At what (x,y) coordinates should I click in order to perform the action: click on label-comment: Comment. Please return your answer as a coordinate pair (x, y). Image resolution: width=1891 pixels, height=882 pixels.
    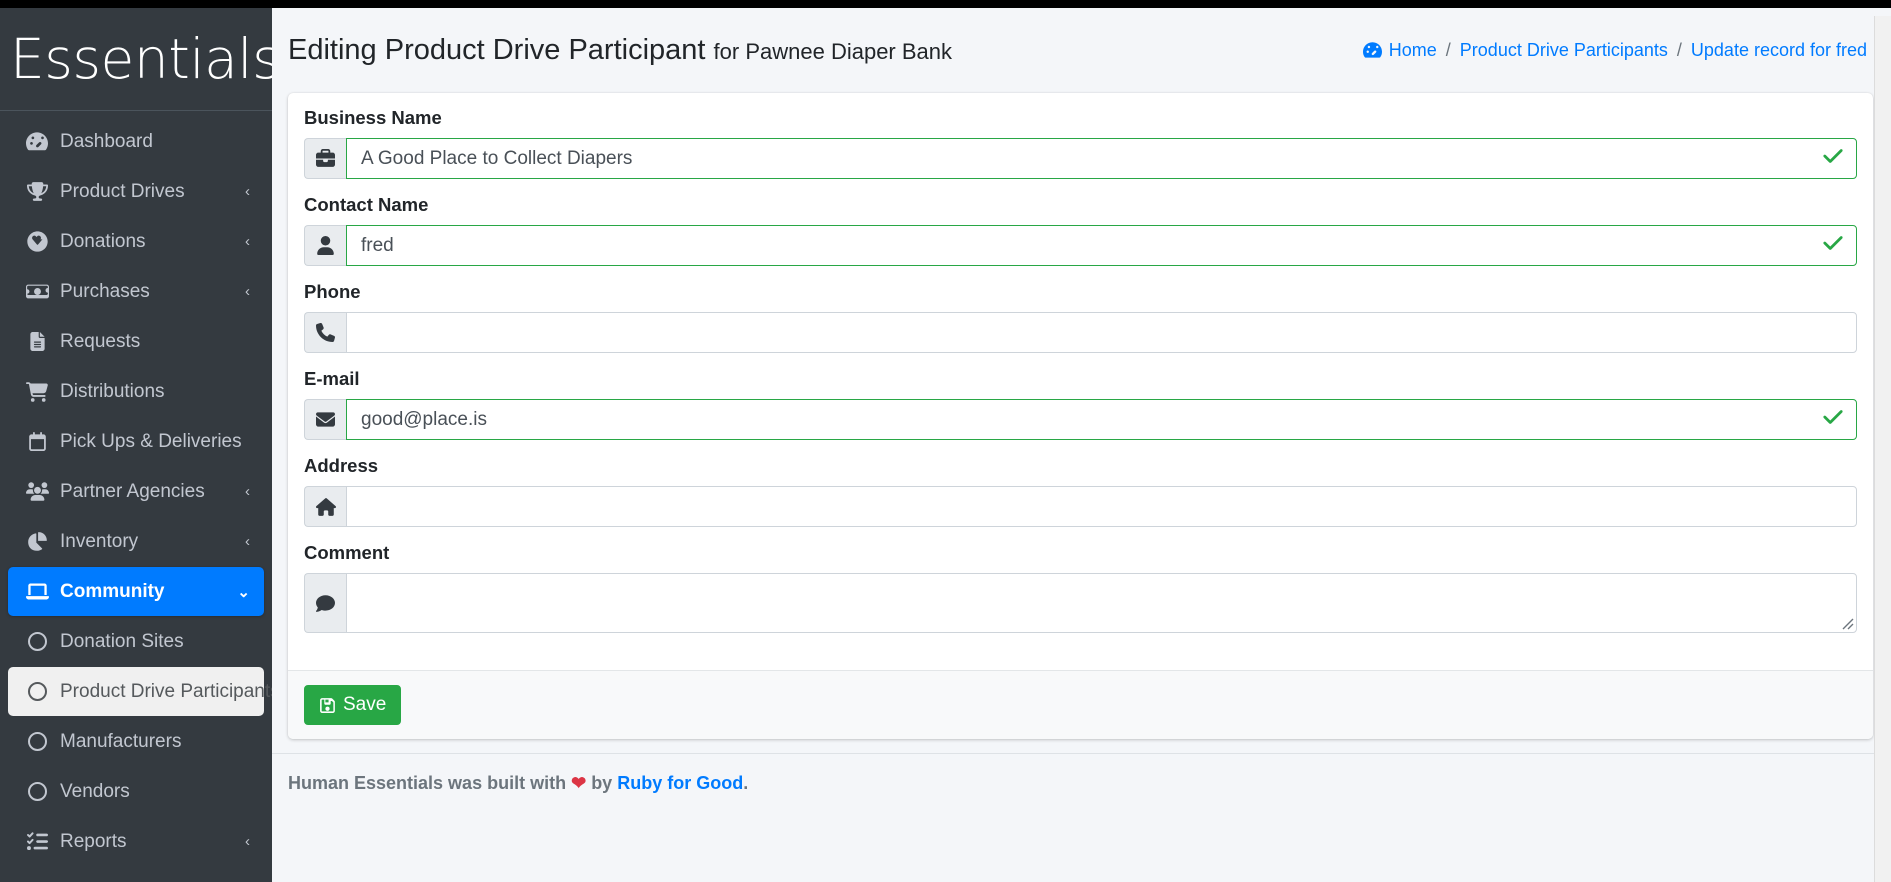
    Looking at the image, I should click on (347, 552).